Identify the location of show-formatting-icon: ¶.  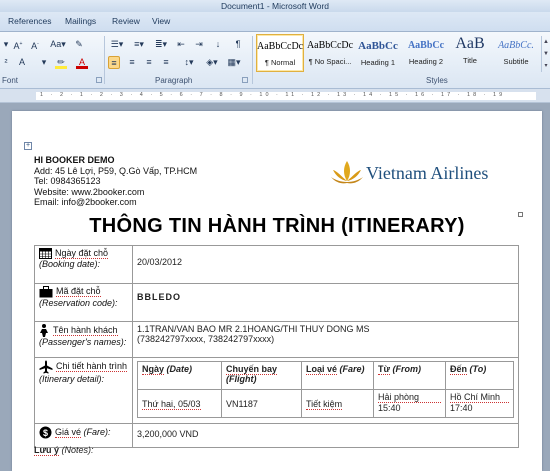
(238, 44).